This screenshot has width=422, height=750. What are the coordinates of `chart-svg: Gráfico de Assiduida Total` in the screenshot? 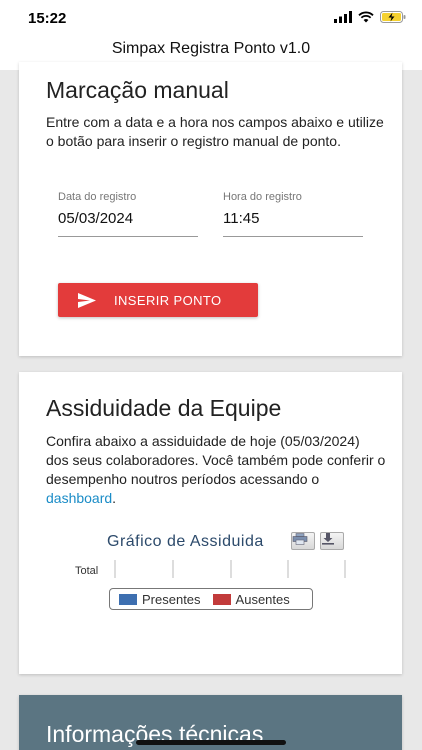 It's located at (210, 555).